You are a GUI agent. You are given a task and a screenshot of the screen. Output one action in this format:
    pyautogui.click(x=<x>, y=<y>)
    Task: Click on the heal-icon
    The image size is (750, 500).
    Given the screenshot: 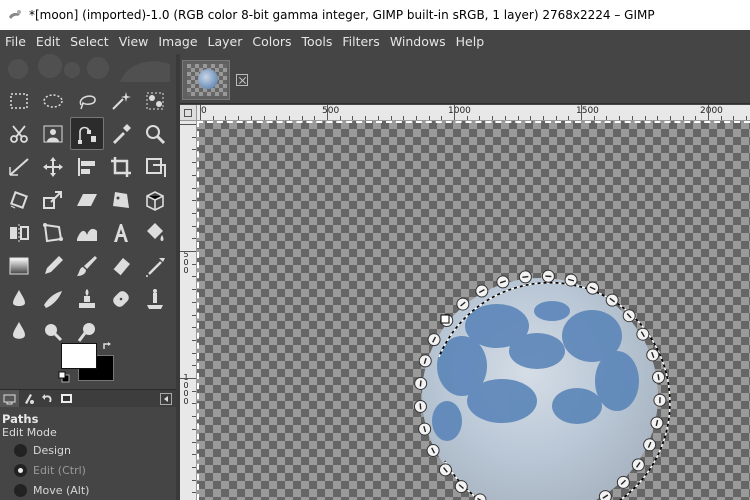 What is the action you would take?
    pyautogui.click(x=121, y=298)
    